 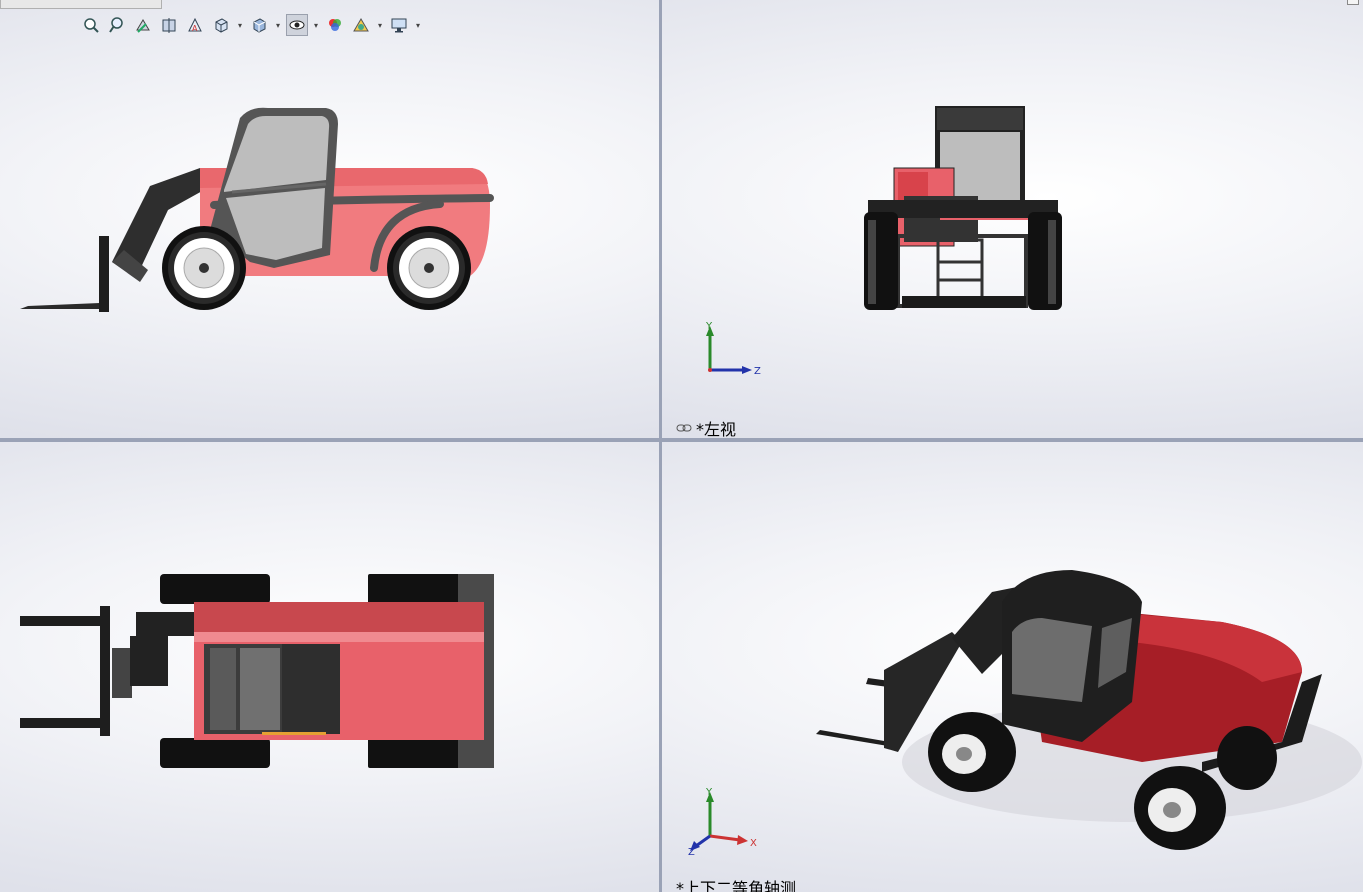 I want to click on view-orientation-label: *上下二等角轴测, so click(x=736, y=883).